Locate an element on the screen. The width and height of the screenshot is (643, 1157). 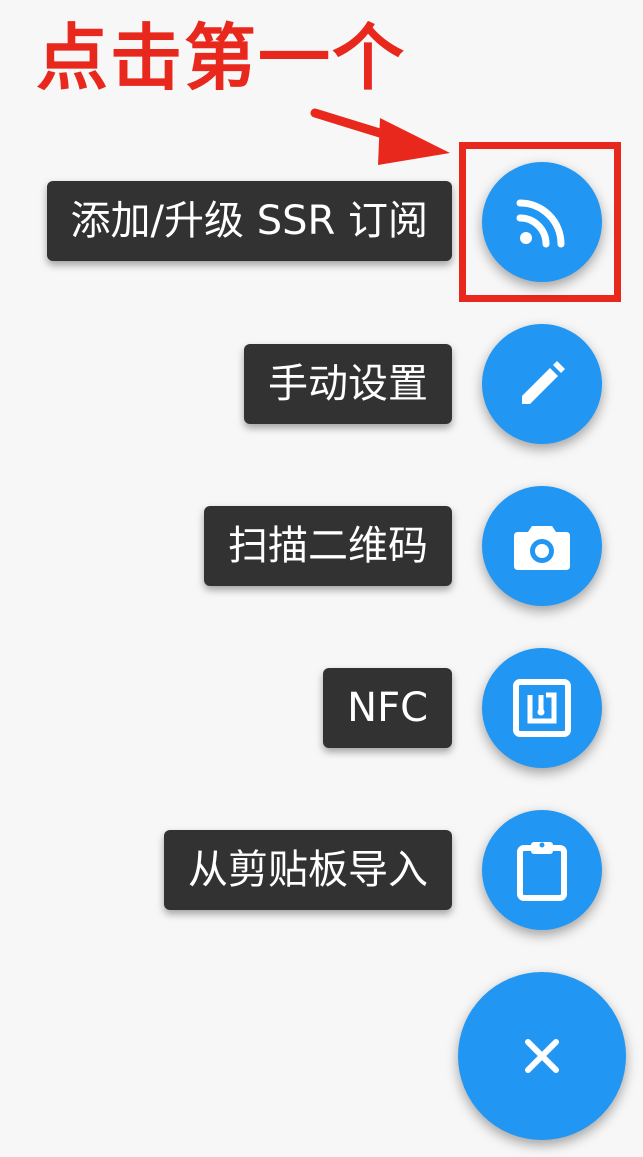
clipboard-icon is located at coordinates (542, 870).